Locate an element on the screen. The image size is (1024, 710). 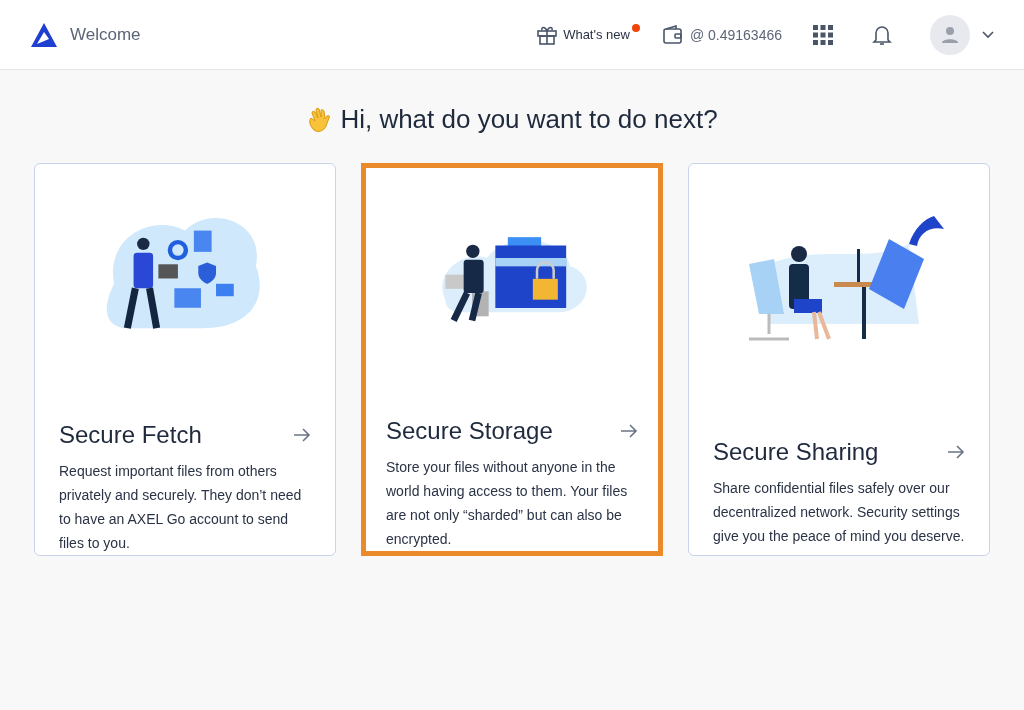
page-title: Welcome is located at coordinates (105, 34).